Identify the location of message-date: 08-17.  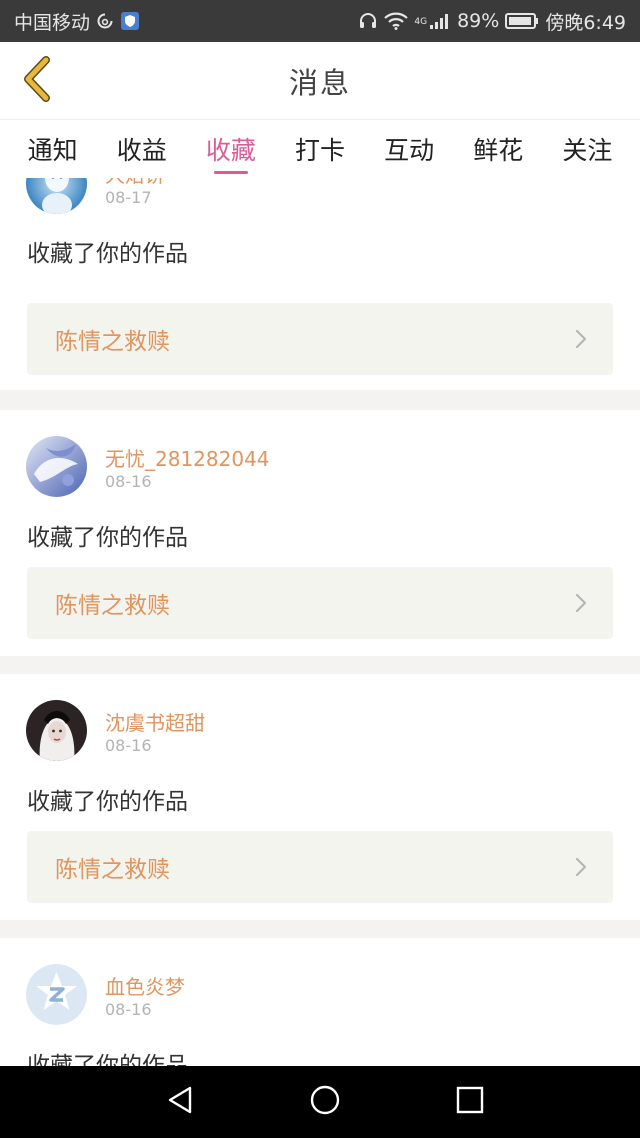
(128, 197).